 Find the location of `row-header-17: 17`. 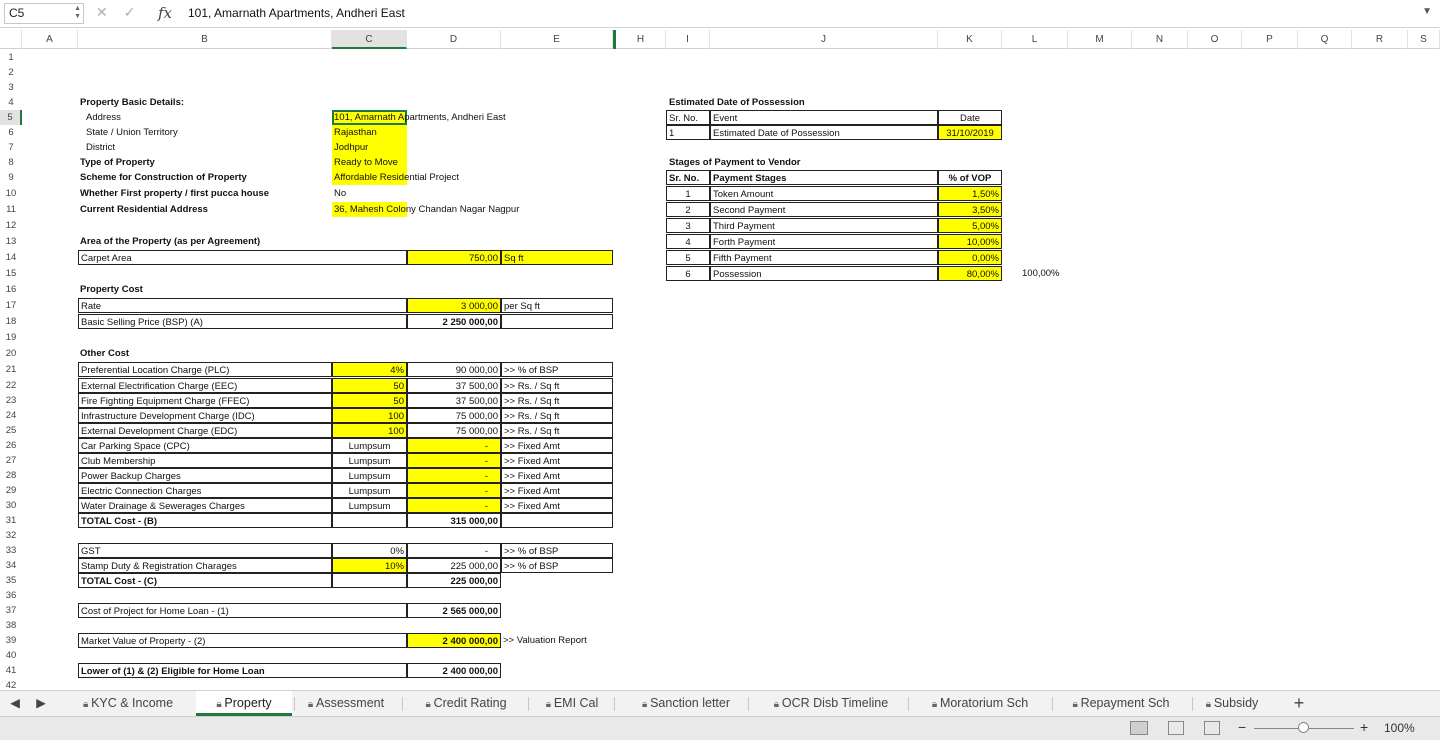

row-header-17: 17 is located at coordinates (11, 305).